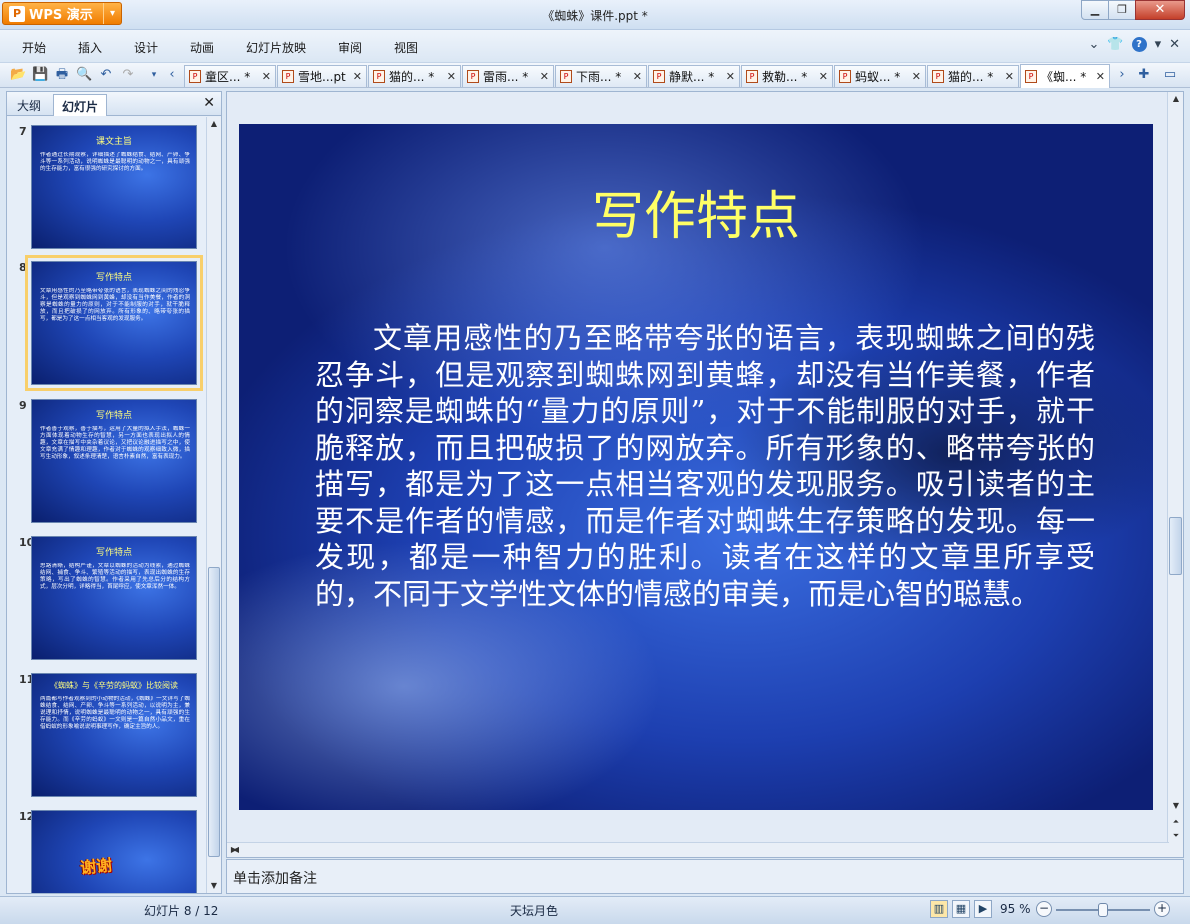  Describe the element at coordinates (1144, 75) in the screenshot. I see `new-tab-icon: ✚` at that location.